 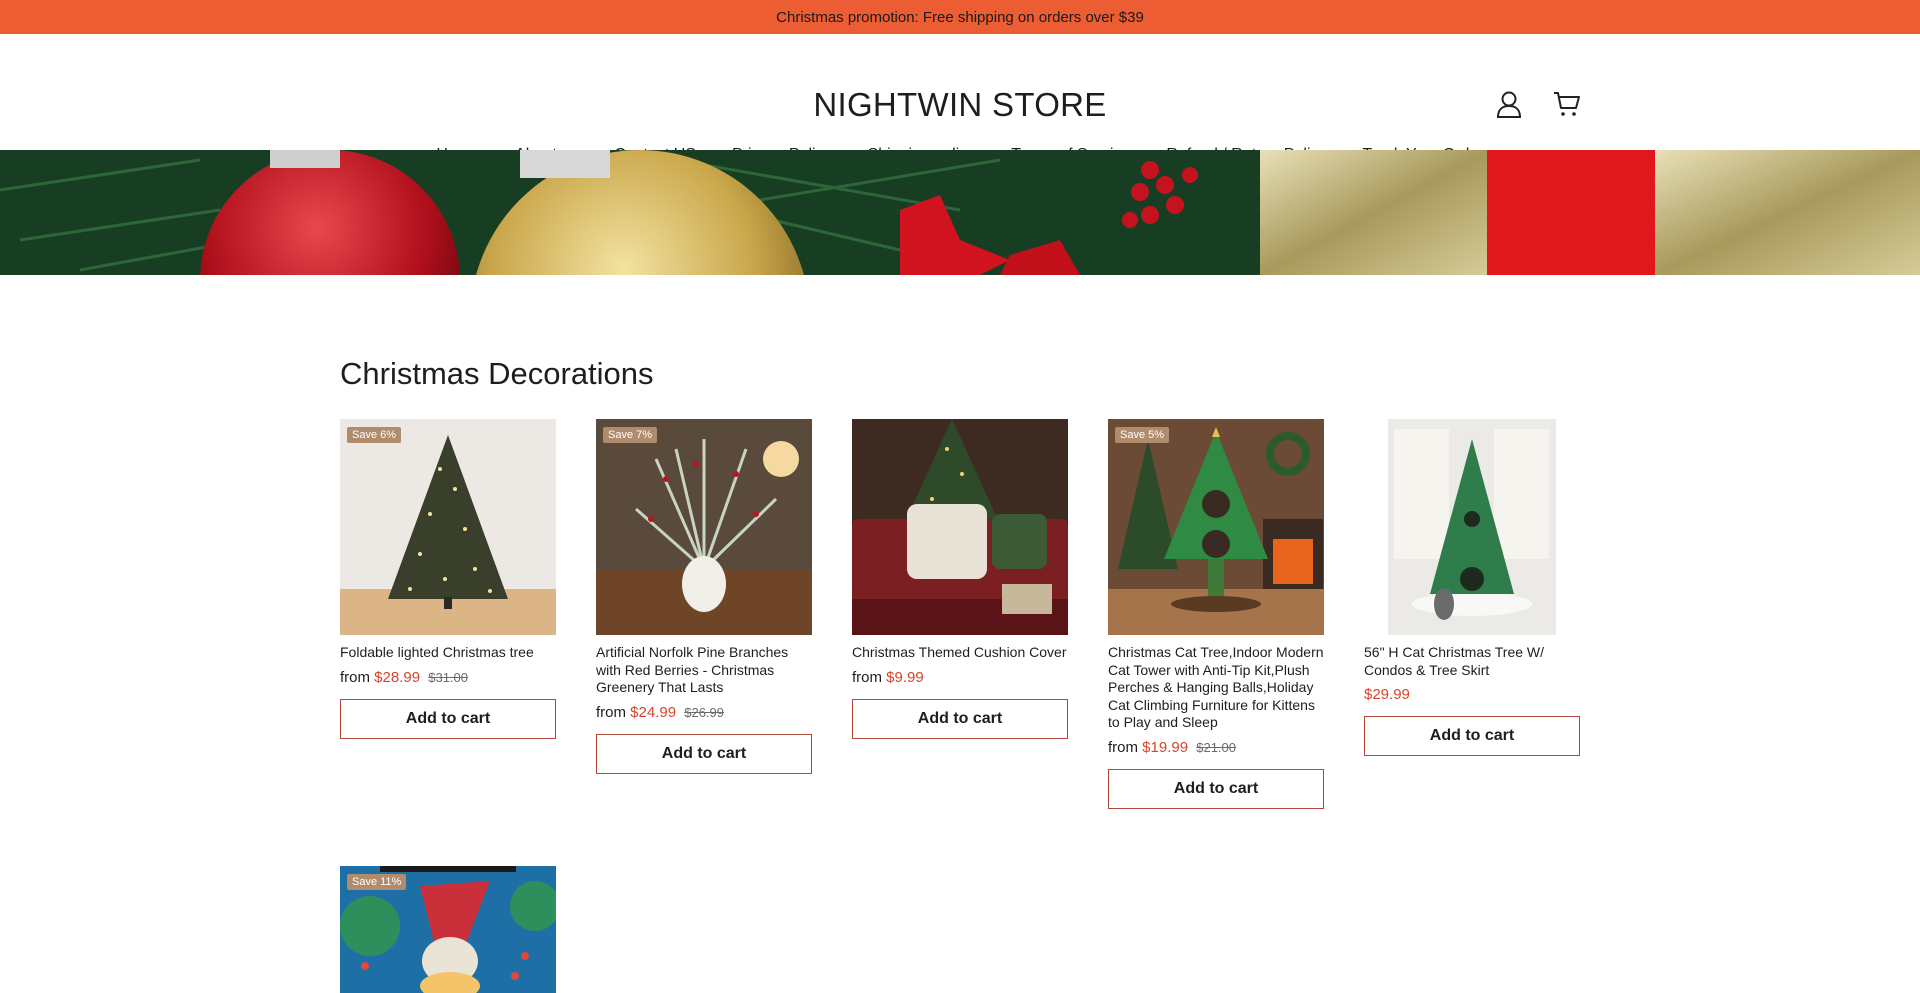 I want to click on user-icon, so click(x=1509, y=104).